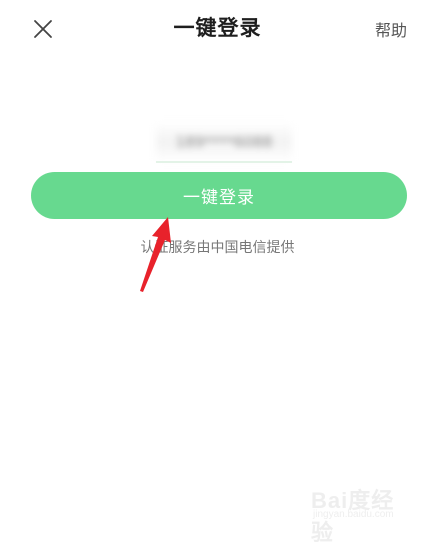 This screenshot has width=435, height=547. Describe the element at coordinates (219, 195) in the screenshot. I see `one-click-login-button: 一键登录` at that location.